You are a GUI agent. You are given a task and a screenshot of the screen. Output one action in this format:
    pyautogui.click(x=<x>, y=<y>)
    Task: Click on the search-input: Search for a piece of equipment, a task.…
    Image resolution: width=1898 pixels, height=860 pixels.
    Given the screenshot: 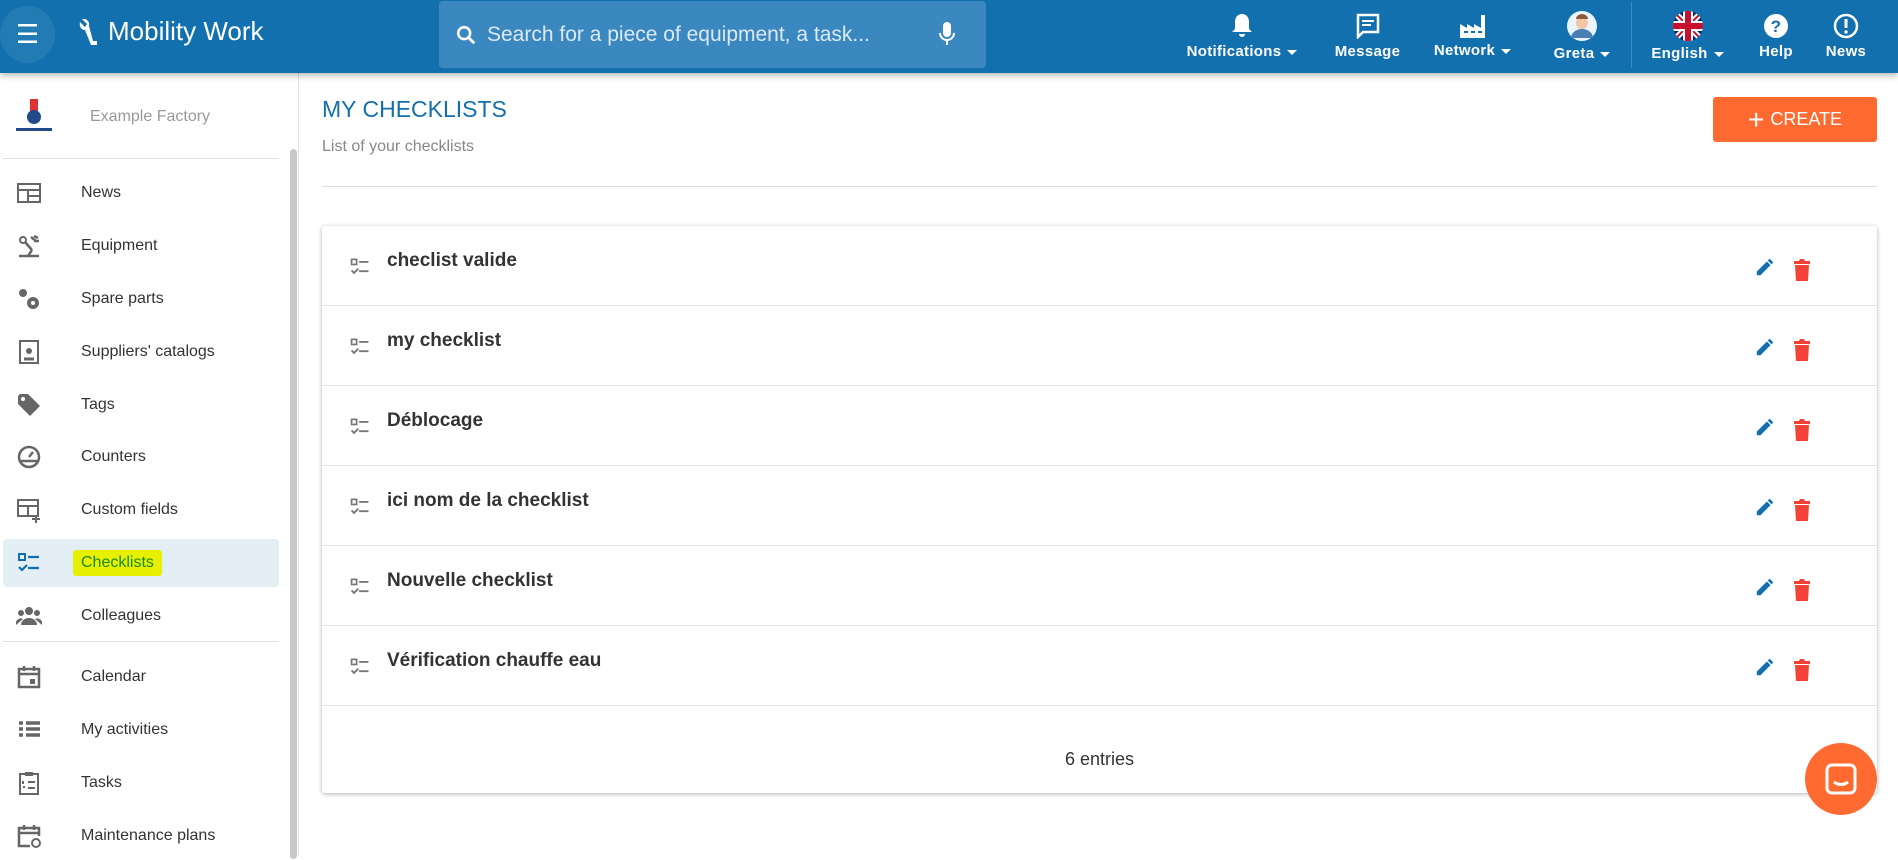 What is the action you would take?
    pyautogui.click(x=712, y=34)
    